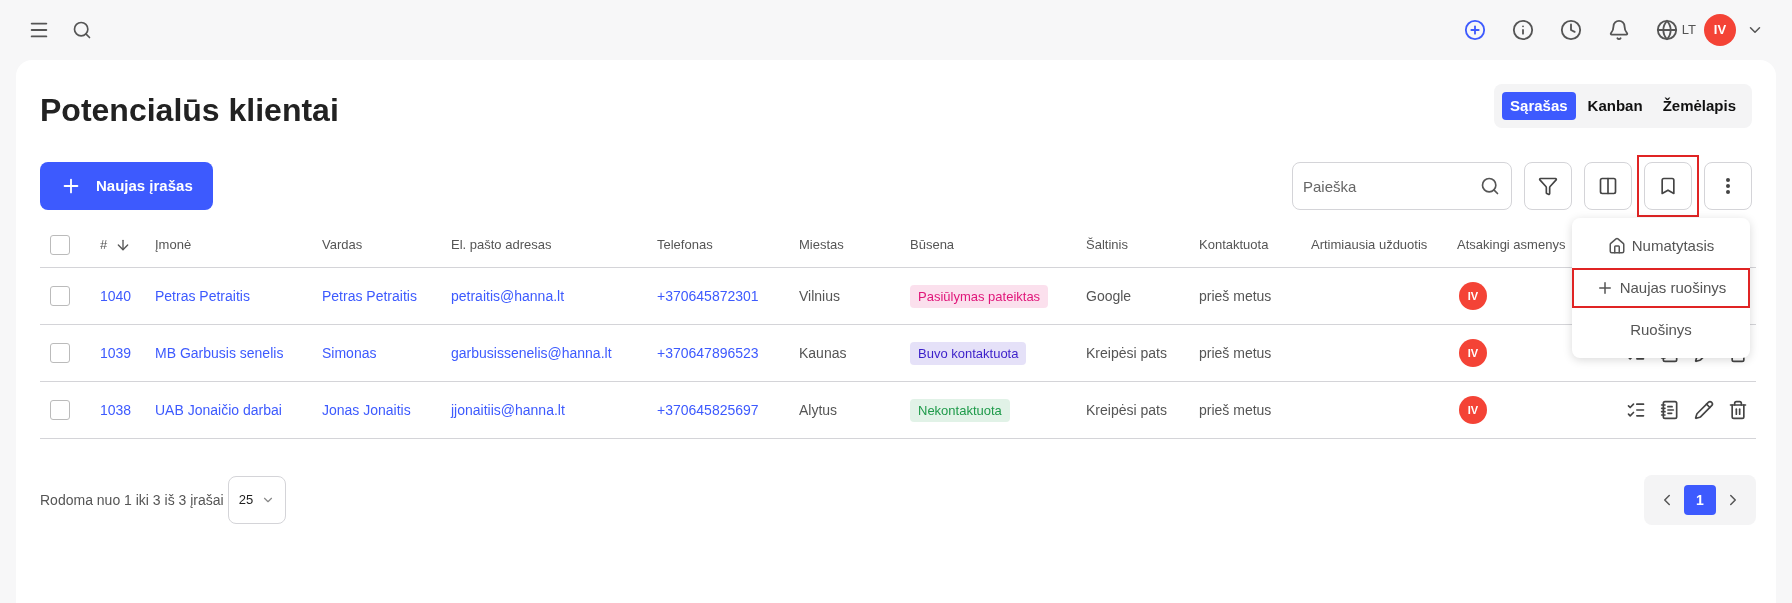  Describe the element at coordinates (116, 352) in the screenshot. I see `record-id-link: 1039` at that location.